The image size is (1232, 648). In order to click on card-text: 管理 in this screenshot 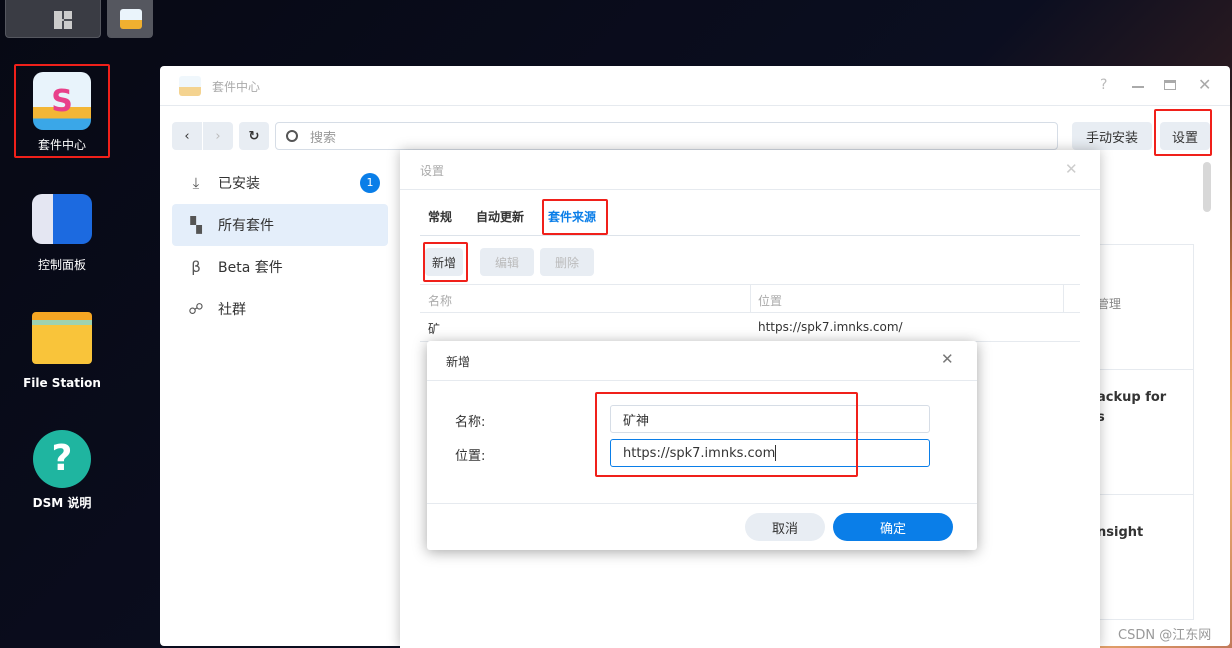, I will do `click(1109, 304)`.